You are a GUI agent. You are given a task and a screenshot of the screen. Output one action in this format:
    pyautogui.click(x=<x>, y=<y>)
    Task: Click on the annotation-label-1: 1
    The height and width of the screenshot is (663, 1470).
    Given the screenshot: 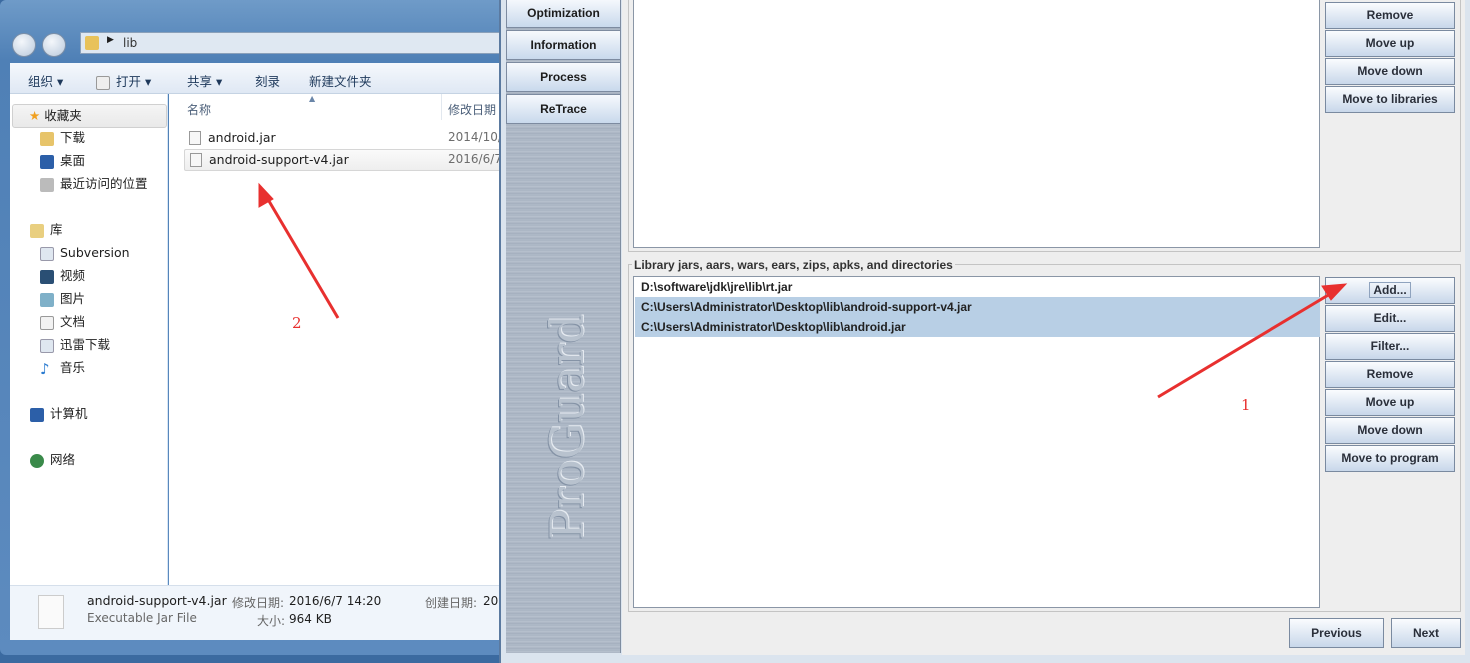 What is the action you would take?
    pyautogui.click(x=1246, y=405)
    